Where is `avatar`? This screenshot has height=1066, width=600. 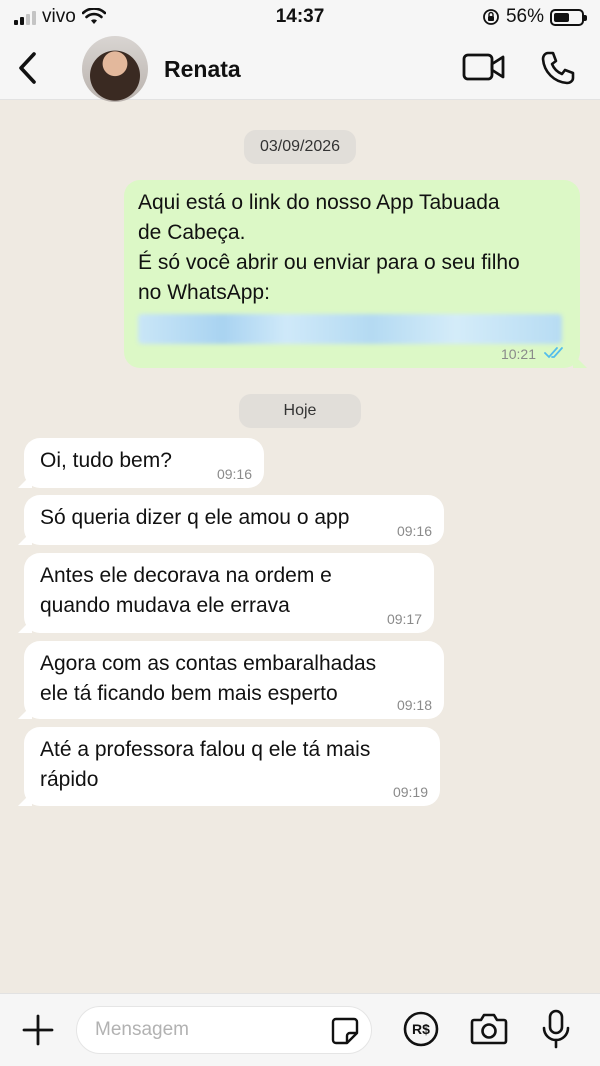 avatar is located at coordinates (115, 69).